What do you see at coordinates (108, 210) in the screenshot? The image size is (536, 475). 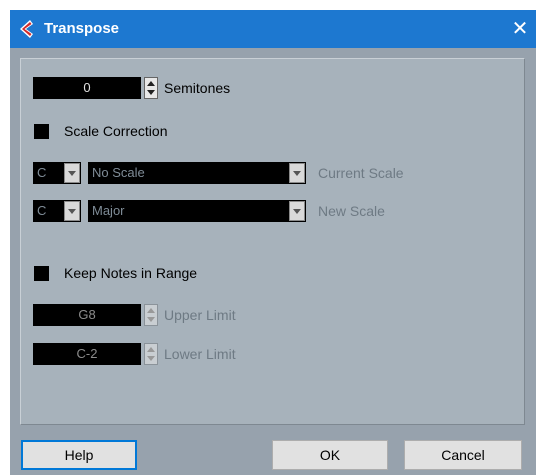 I see `new-scale-value: Major` at bounding box center [108, 210].